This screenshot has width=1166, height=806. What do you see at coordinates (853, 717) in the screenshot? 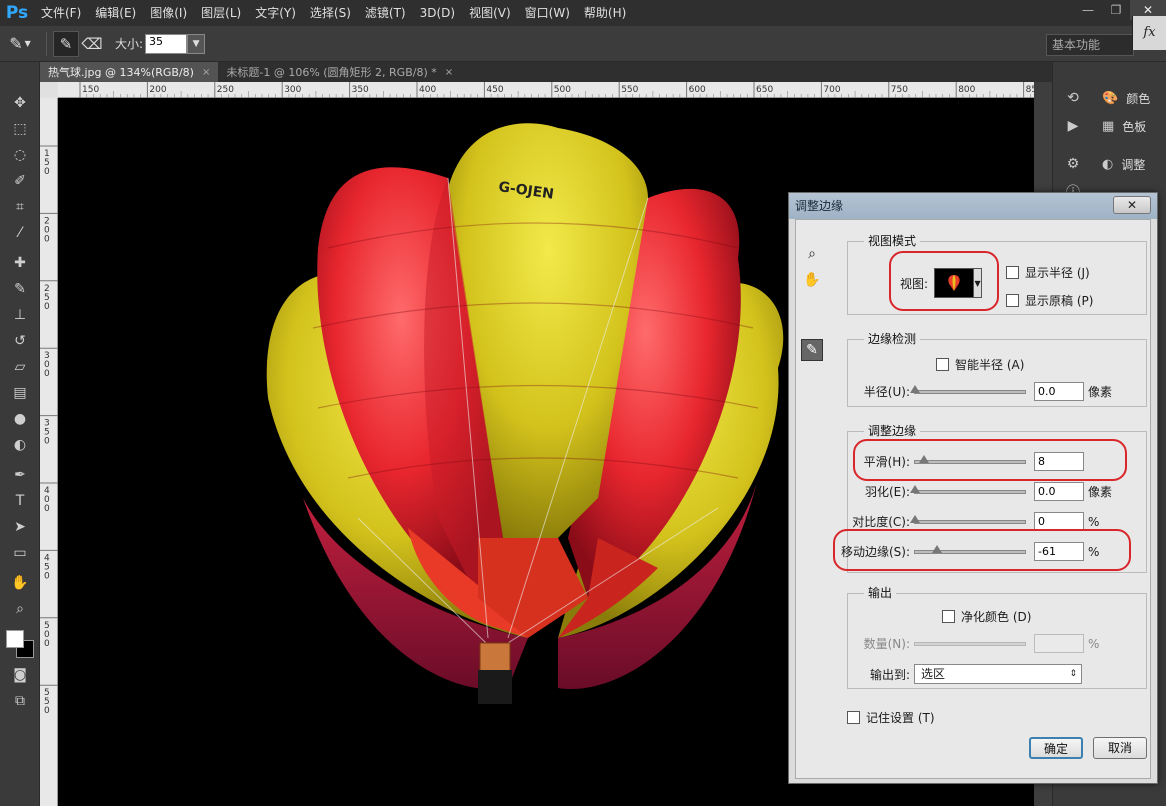
I see `remember-settings-checkbox` at bounding box center [853, 717].